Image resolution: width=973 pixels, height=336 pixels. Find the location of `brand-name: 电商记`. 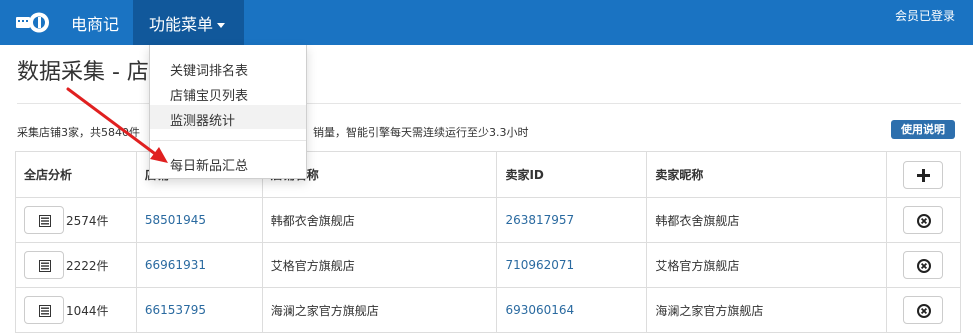

brand-name: 电商记 is located at coordinates (95, 23).